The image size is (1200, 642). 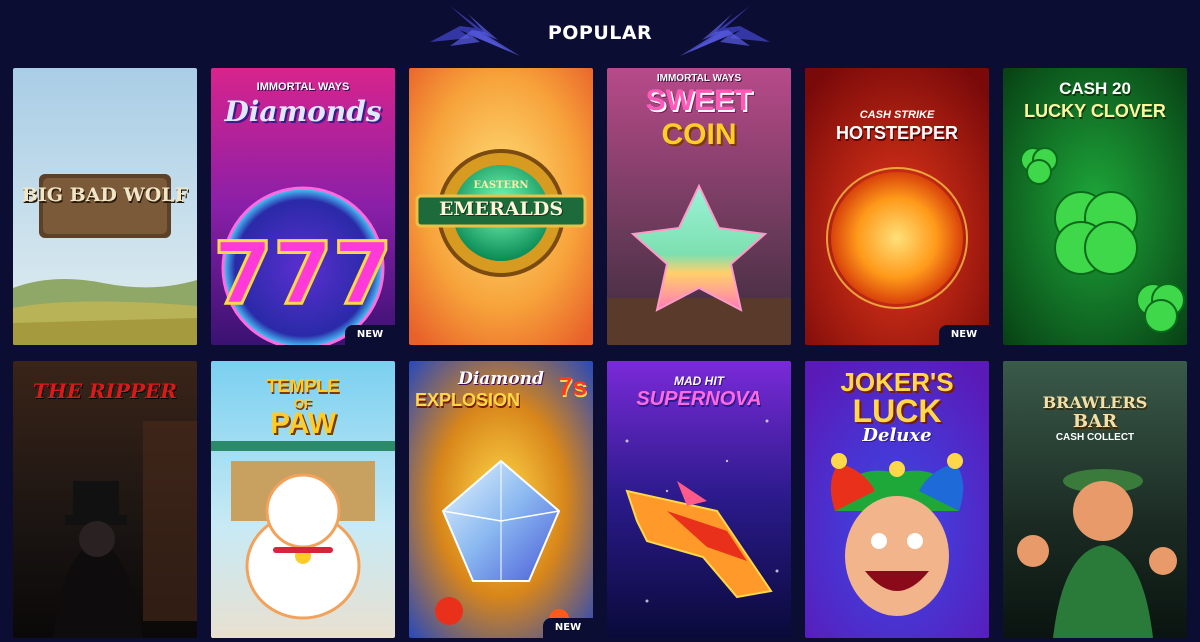 I want to click on game-tile-jokers-luck-deluxe: JOKER'S LUCK Deluxe, so click(x=897, y=499).